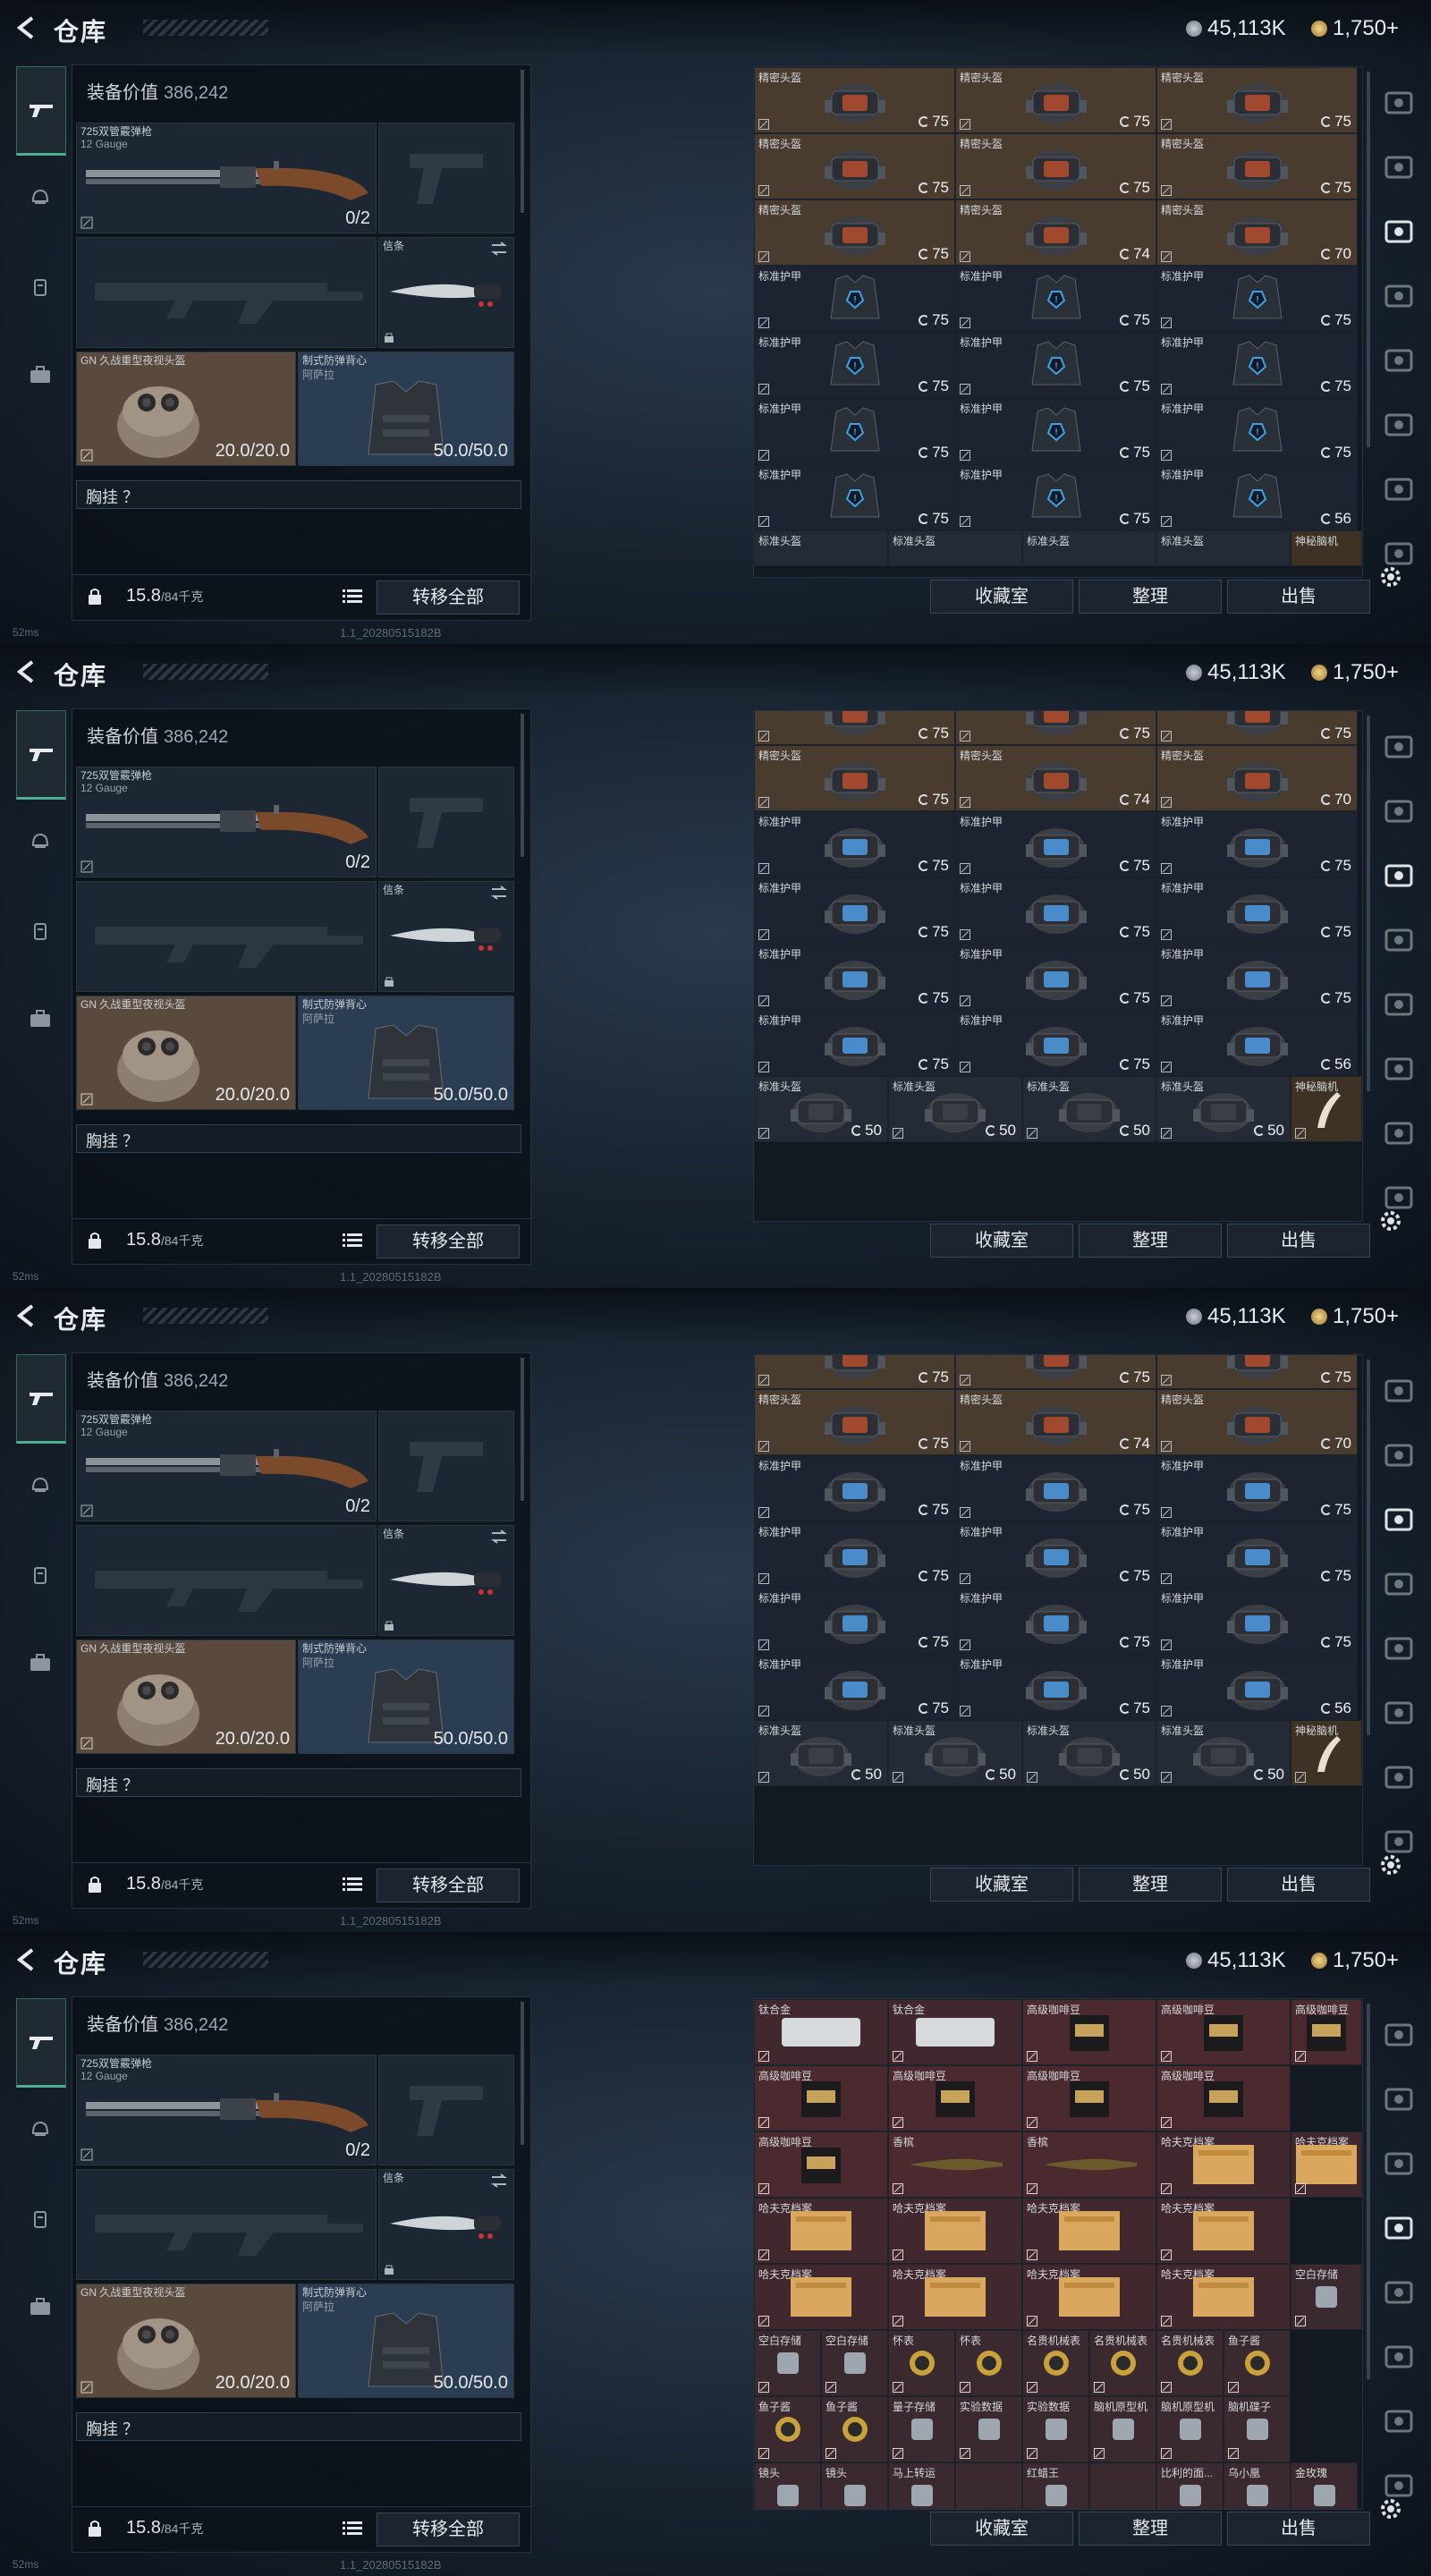  Describe the element at coordinates (989, 2429) in the screenshot. I see `inventory-item: 实验数据` at that location.